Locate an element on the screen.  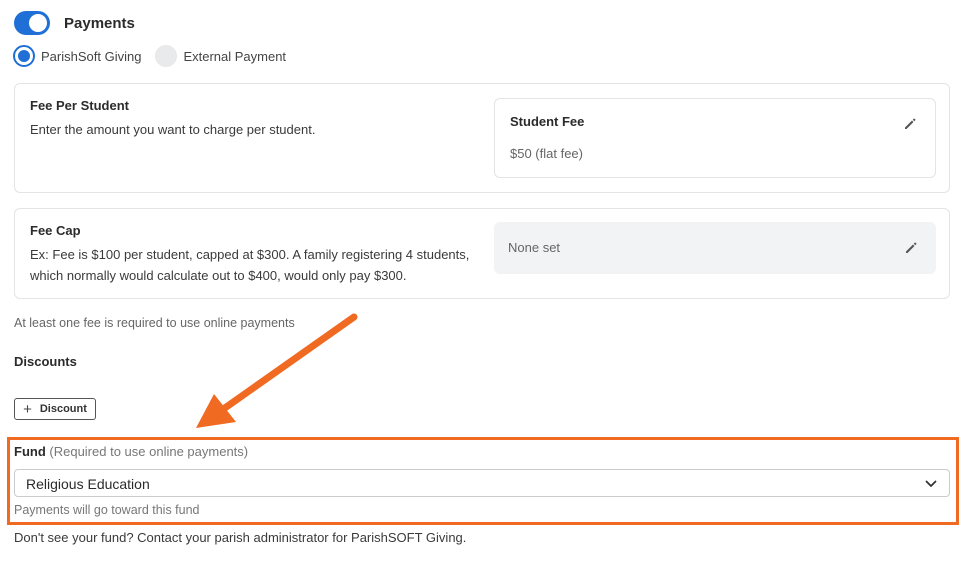
fund-label-text: Fund is located at coordinates (30, 451).